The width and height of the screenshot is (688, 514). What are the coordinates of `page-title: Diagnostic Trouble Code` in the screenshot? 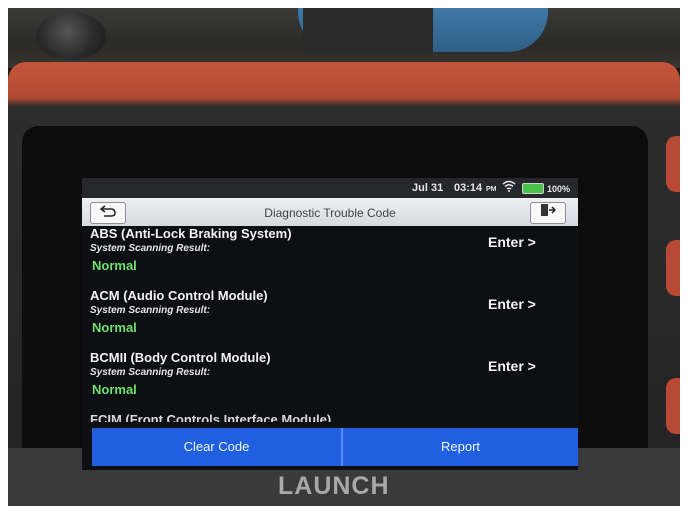 It's located at (330, 213).